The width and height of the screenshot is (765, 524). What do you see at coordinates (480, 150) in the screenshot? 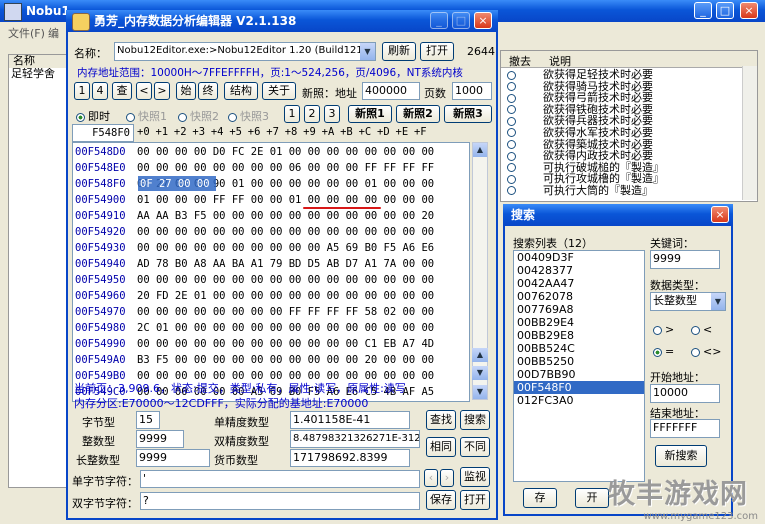
I see `scroll-up-icon: ▲` at bounding box center [480, 150].